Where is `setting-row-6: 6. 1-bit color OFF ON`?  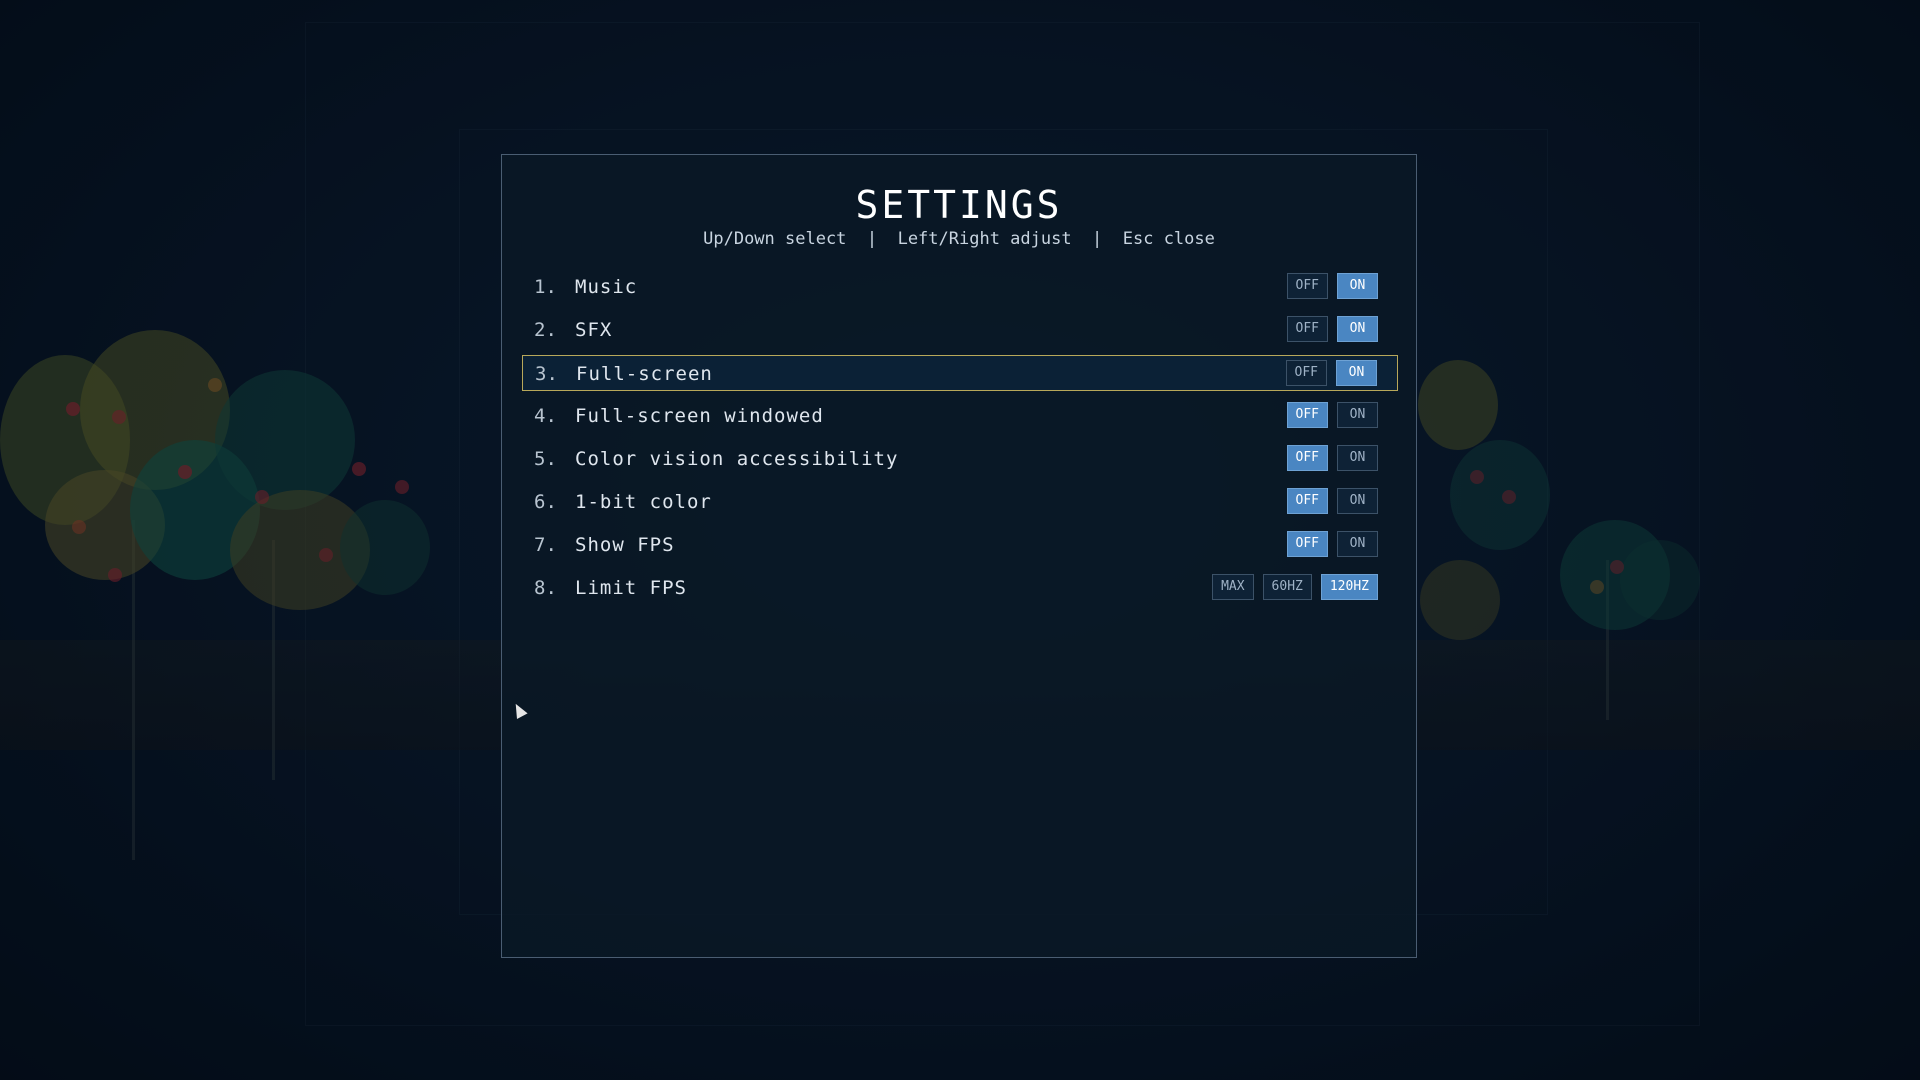 setting-row-6: 6. 1-bit color OFF ON is located at coordinates (960, 502).